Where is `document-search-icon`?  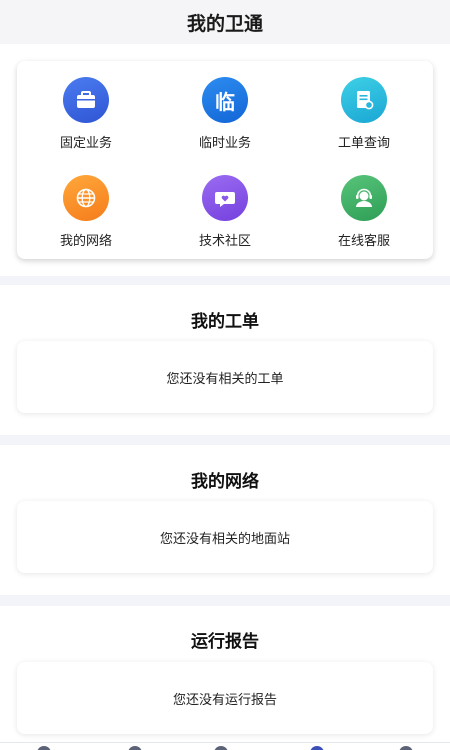
document-search-icon is located at coordinates (364, 100).